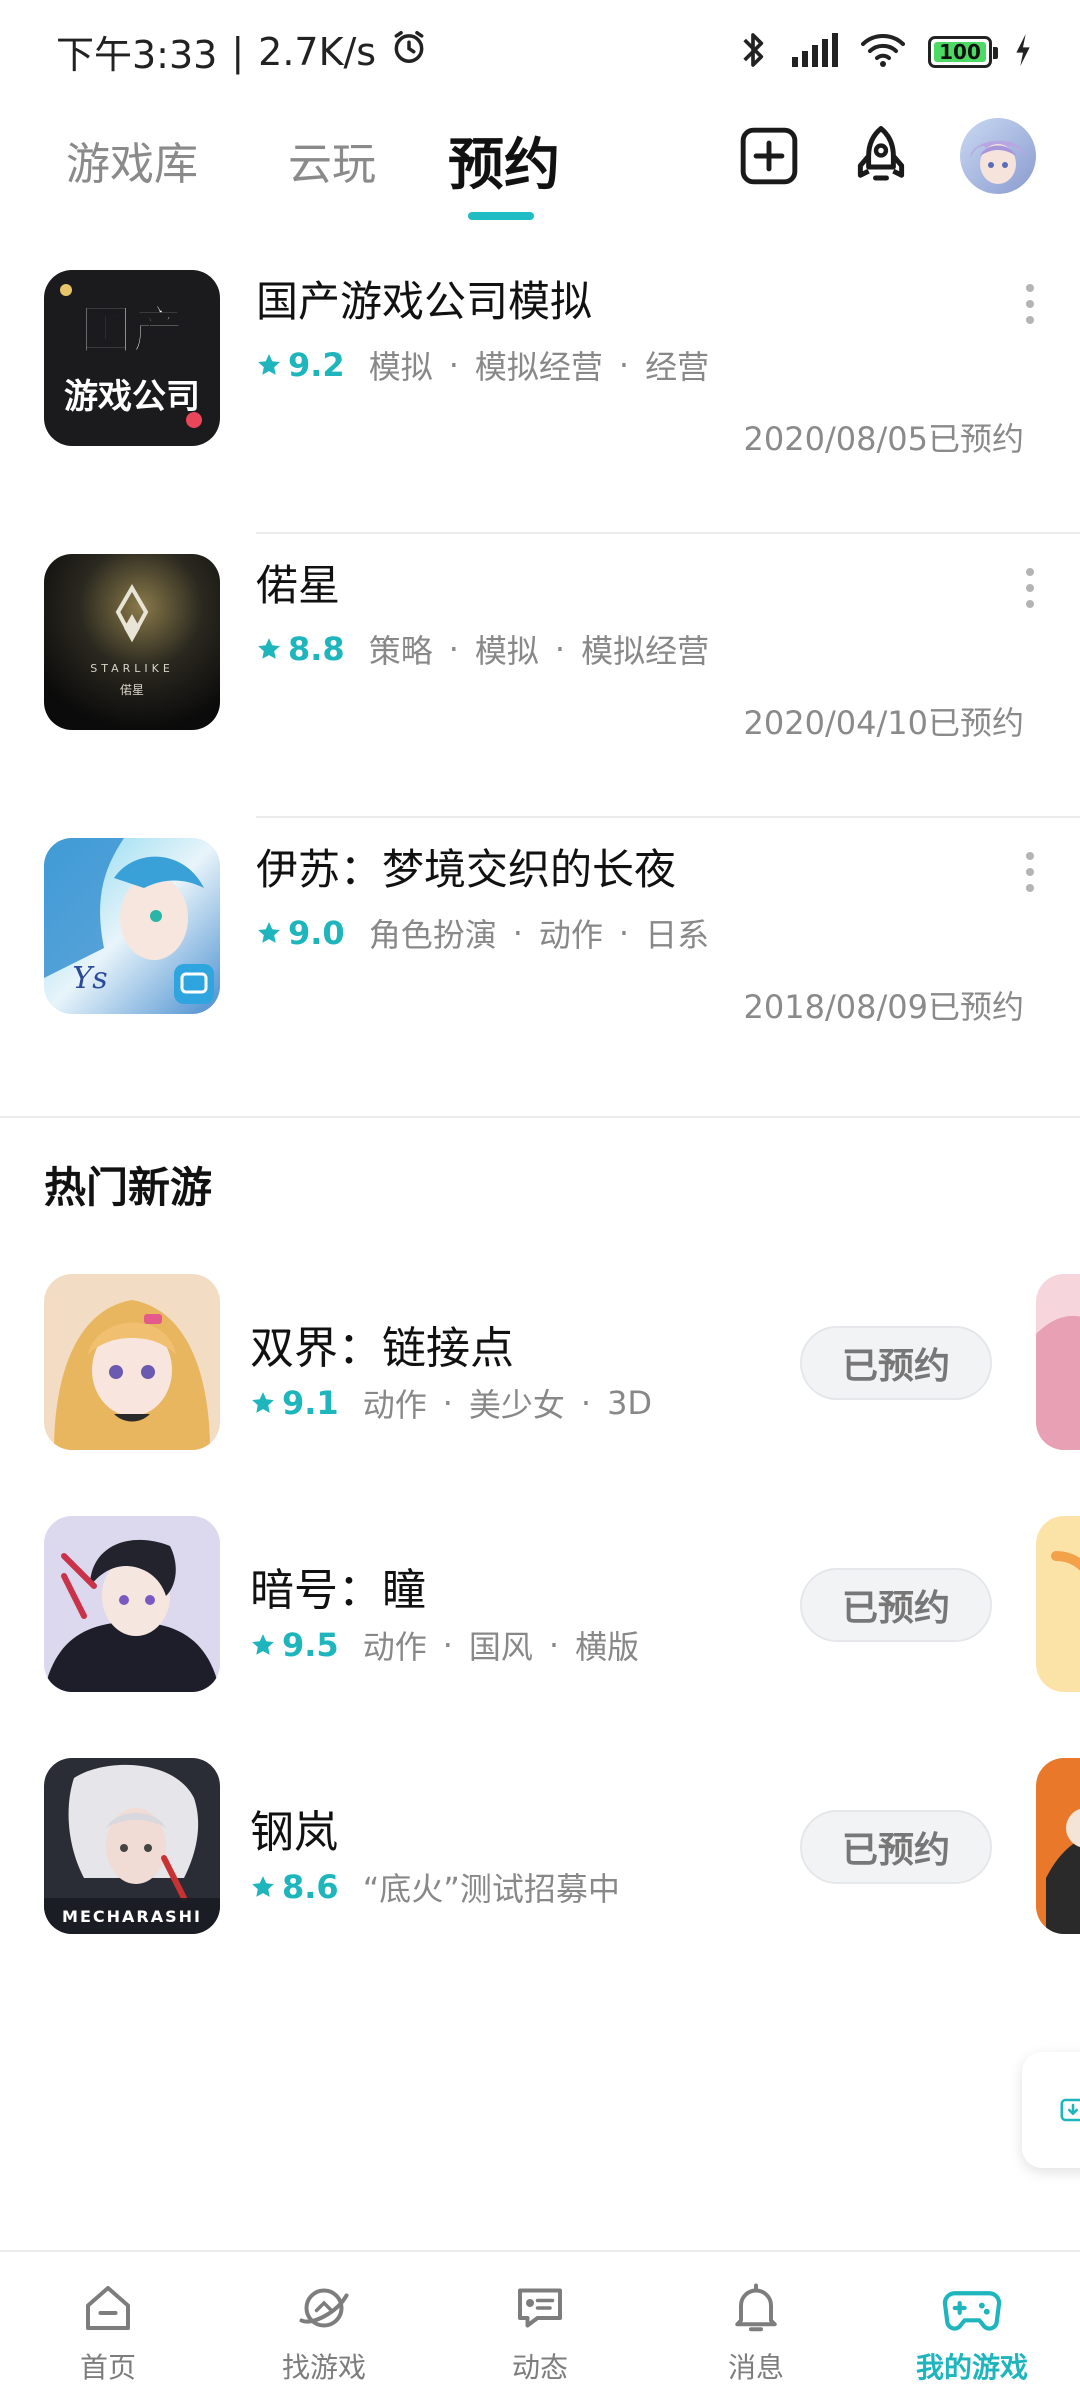 Image resolution: width=1080 pixels, height=2400 pixels. Describe the element at coordinates (332, 160) in the screenshot. I see `tab-cloud-play: 云玩` at that location.